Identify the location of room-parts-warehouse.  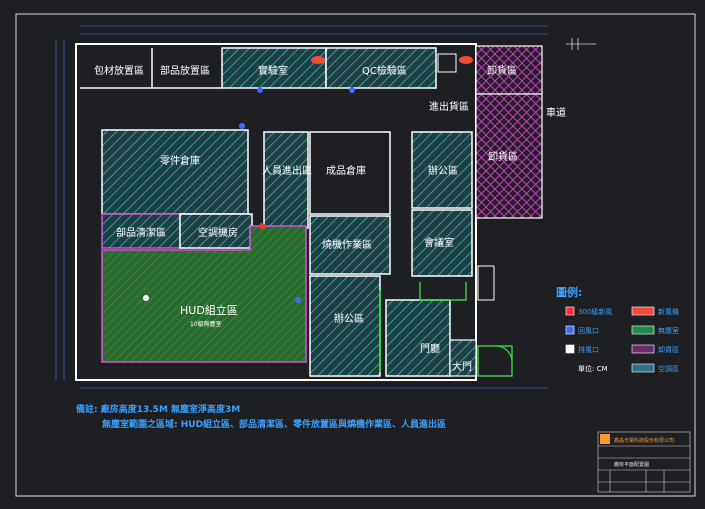
(175, 172).